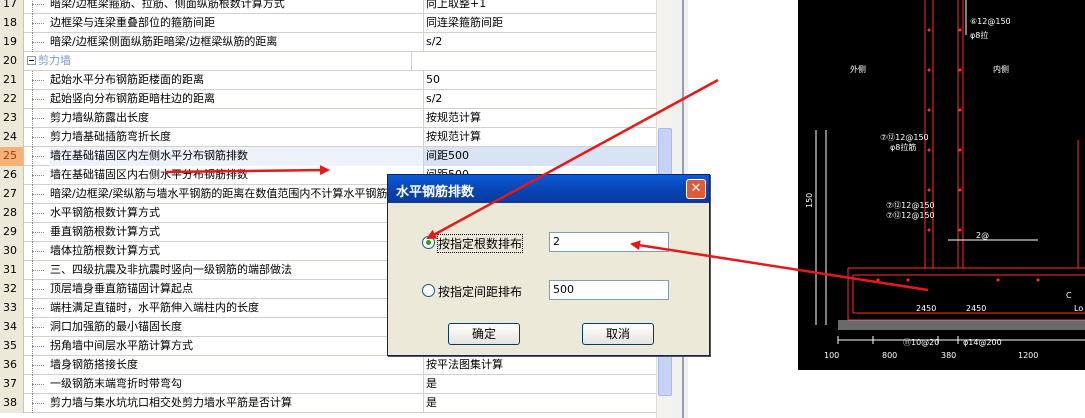 This screenshot has height=418, width=1085. I want to click on cad-label-inner: 内侧, so click(1001, 69).